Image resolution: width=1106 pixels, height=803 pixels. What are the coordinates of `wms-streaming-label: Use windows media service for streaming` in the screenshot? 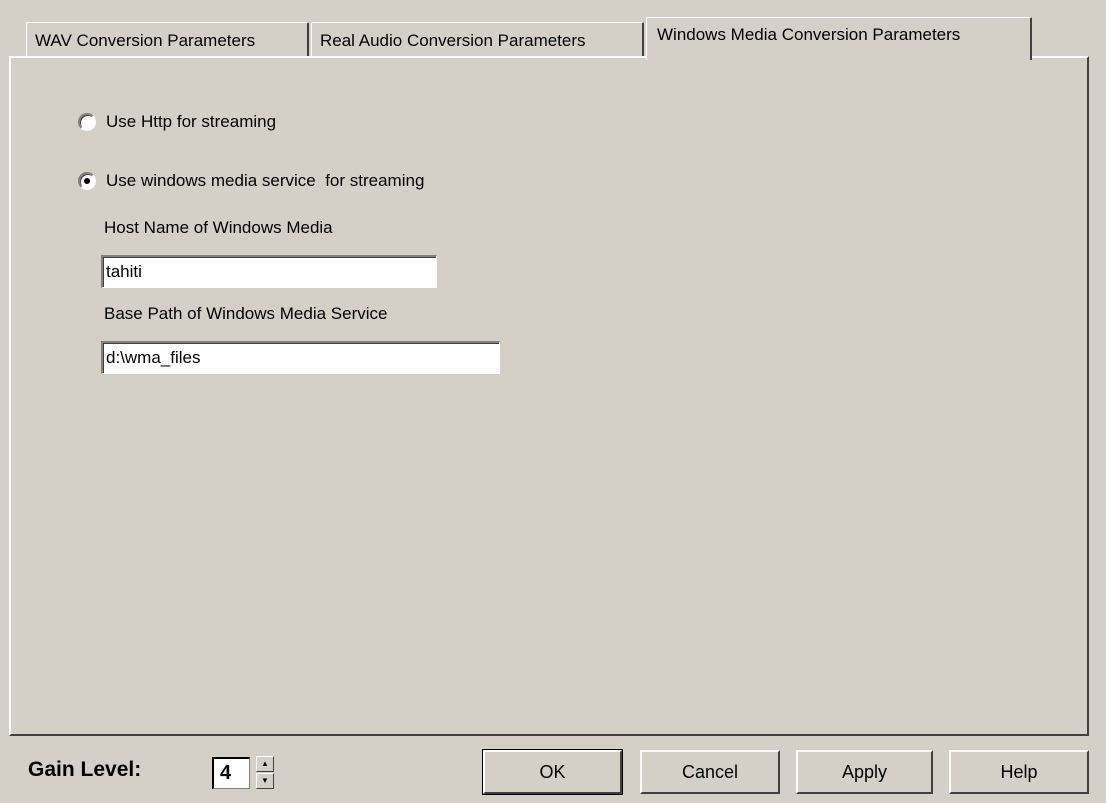 It's located at (265, 180).